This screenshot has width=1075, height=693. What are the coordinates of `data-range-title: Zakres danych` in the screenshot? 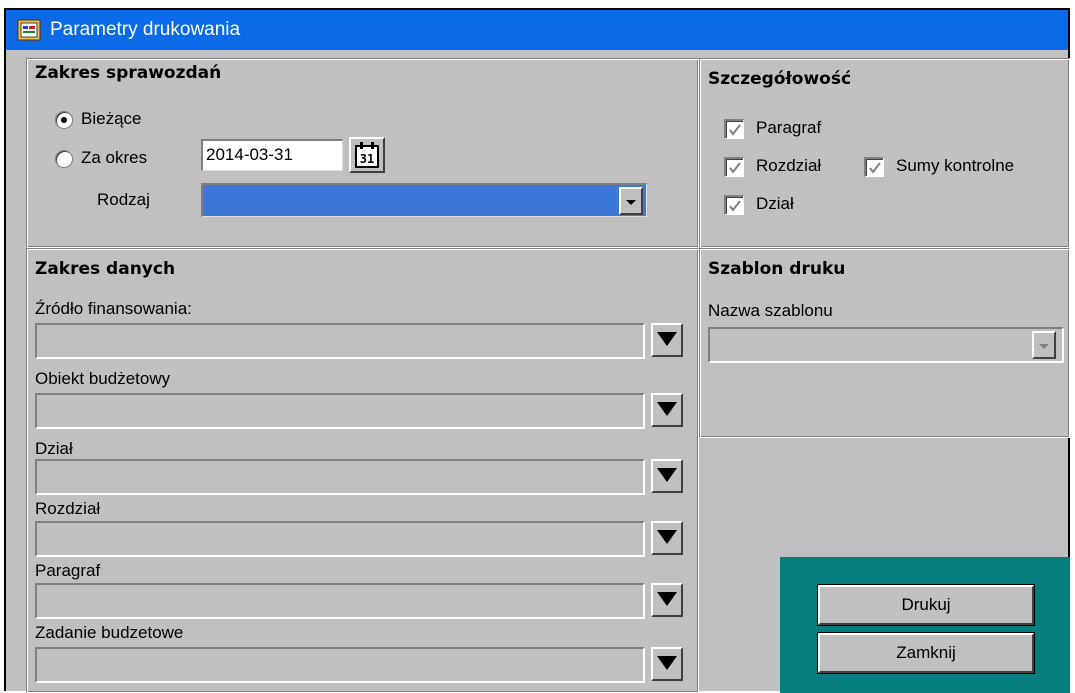 It's located at (105, 269).